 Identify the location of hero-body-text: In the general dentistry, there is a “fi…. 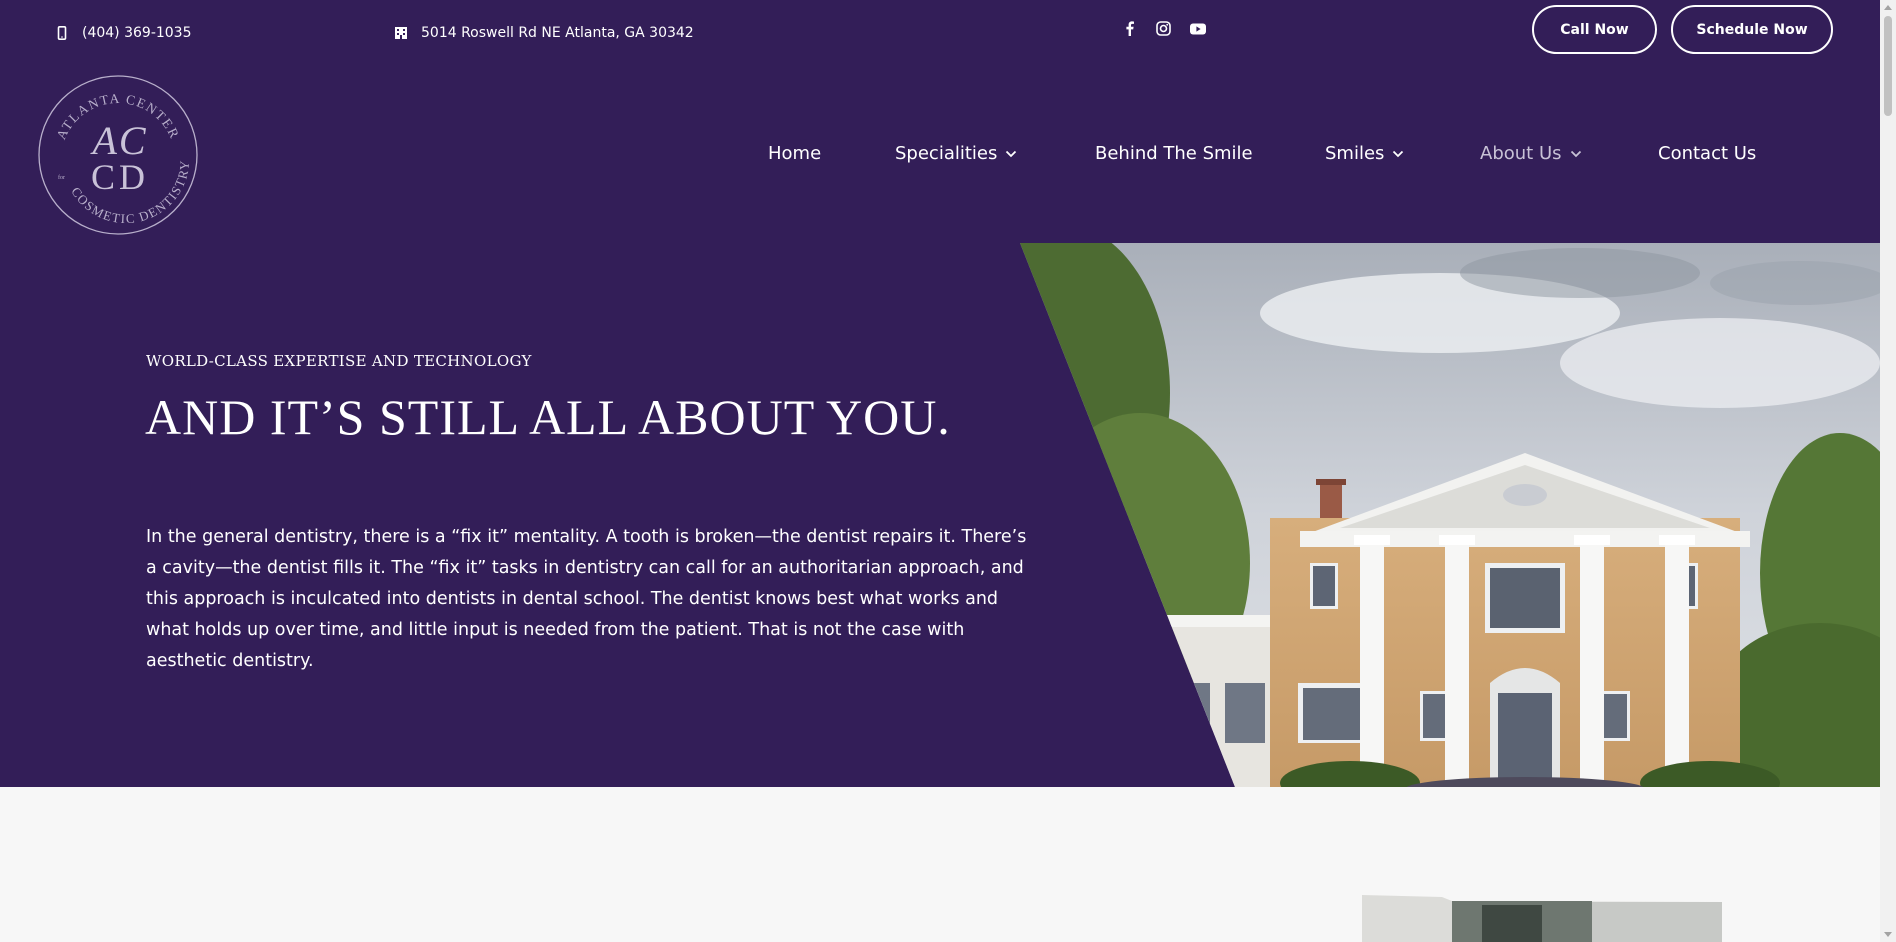
(586, 599).